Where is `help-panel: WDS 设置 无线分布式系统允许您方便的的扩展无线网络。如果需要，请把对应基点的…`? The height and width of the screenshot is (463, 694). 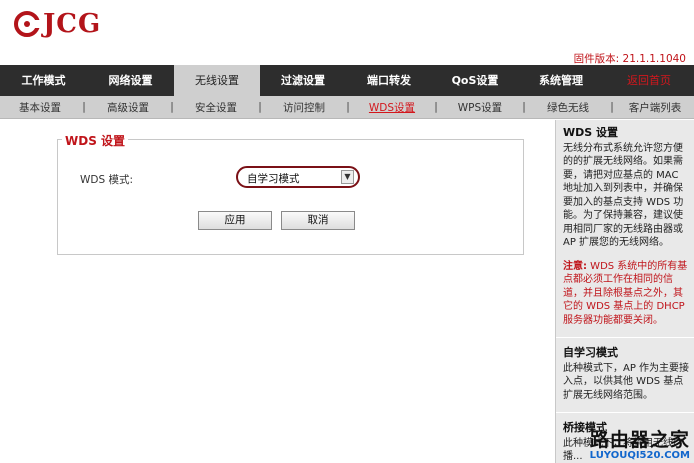 help-panel: WDS 设置 无线分布式系统允许您方便的的扩展无线网络。如果需要，请把对应基点的… is located at coordinates (624, 291).